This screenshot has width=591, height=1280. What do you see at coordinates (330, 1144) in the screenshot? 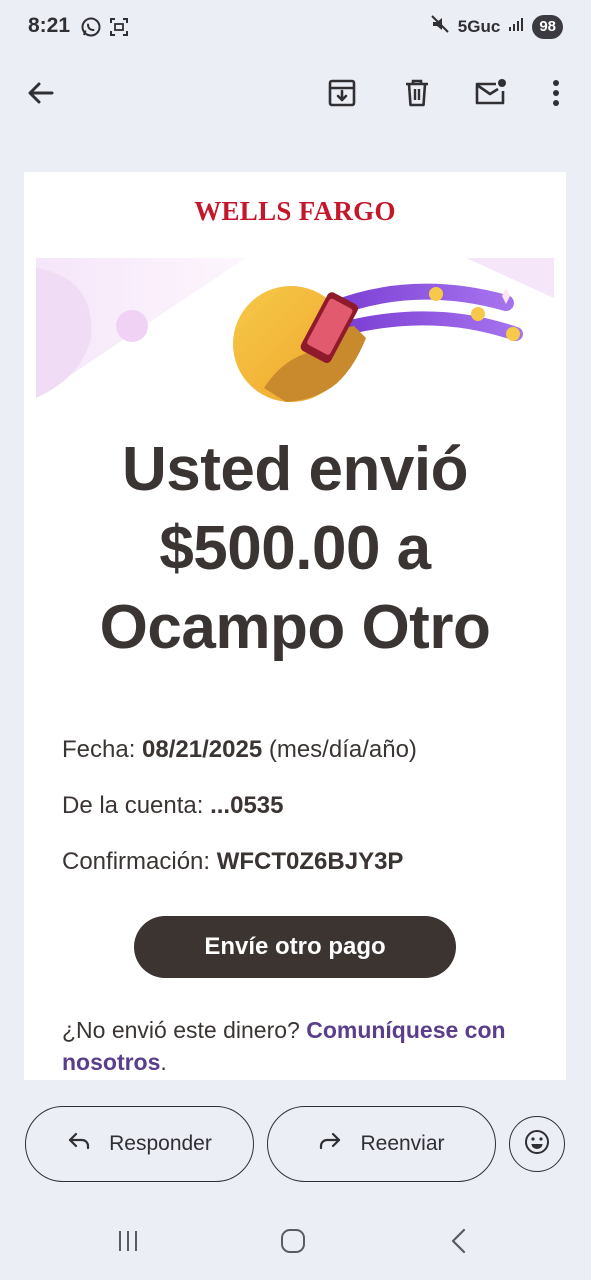
I see `forward-icon` at bounding box center [330, 1144].